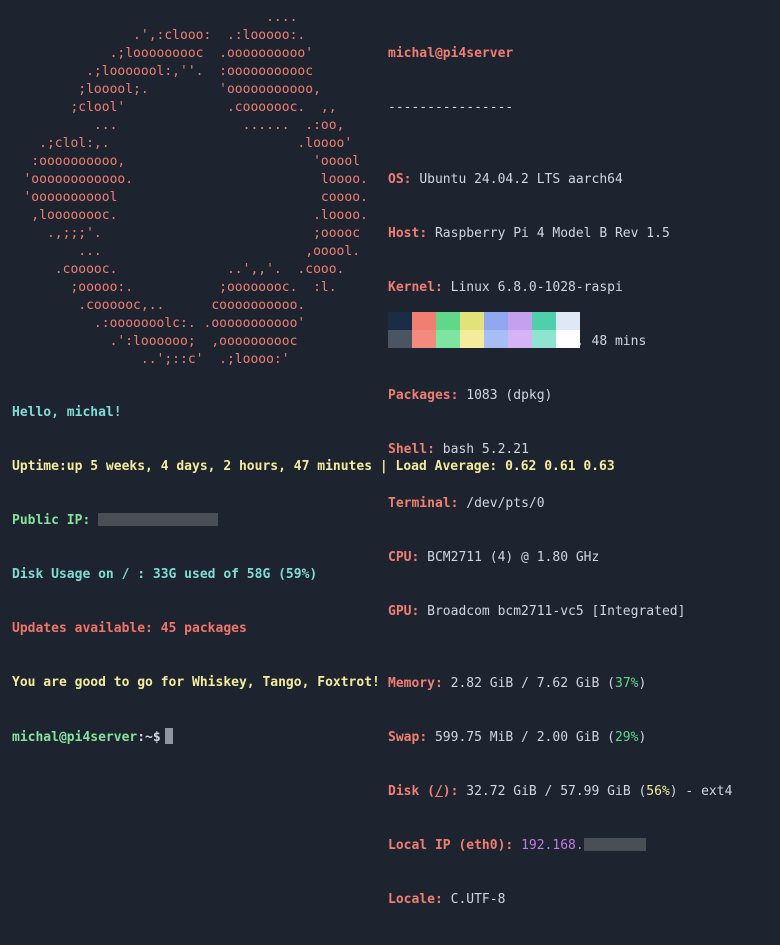 The image size is (780, 945). What do you see at coordinates (149, 737) in the screenshot?
I see `prompt-path: :~$` at bounding box center [149, 737].